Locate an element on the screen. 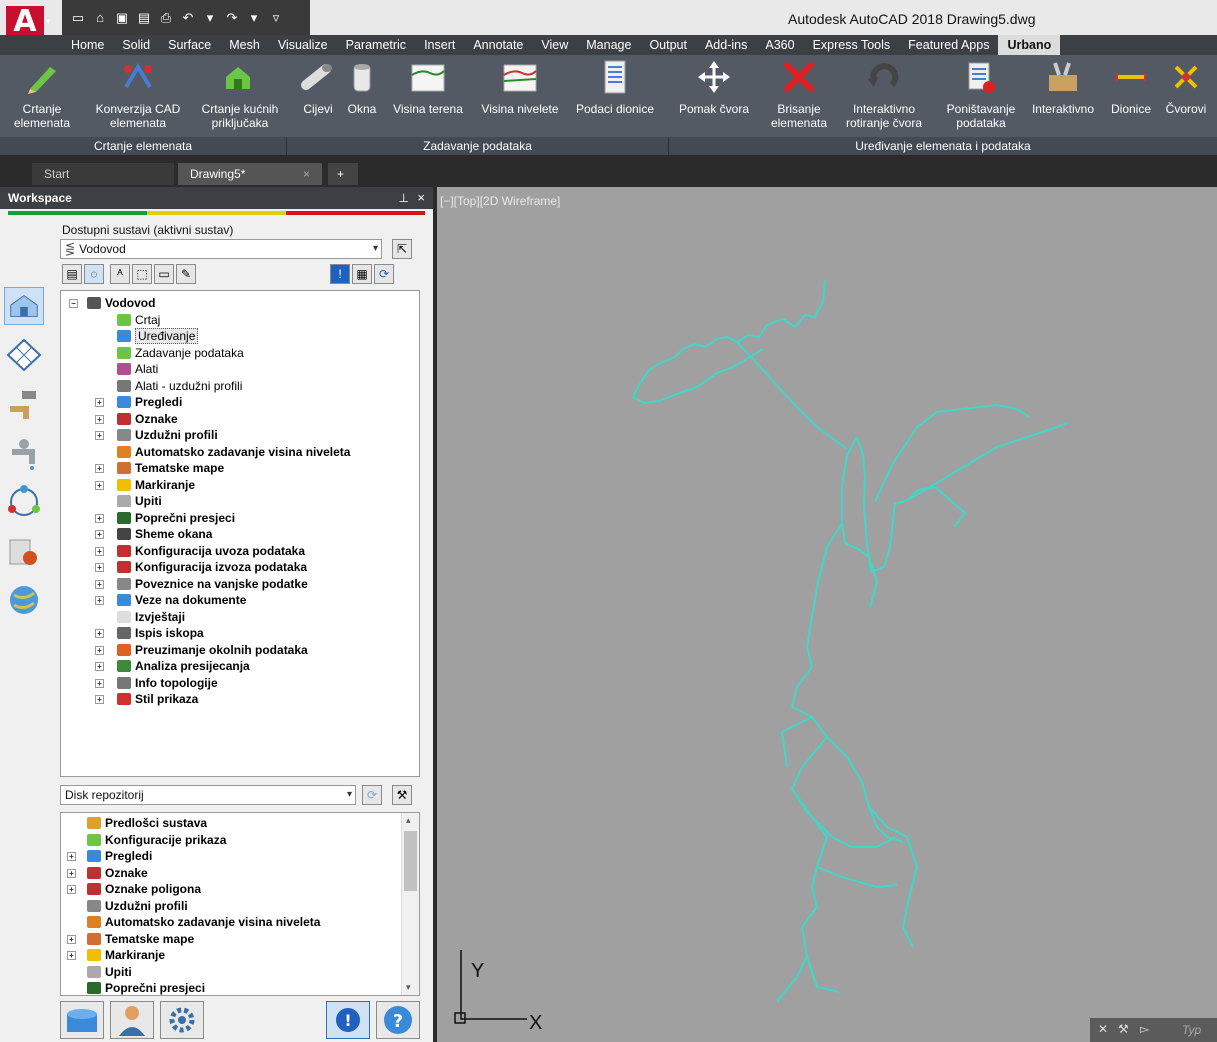 This screenshot has width=1217, height=1042. tree-item: + Tematske mape is located at coordinates (130, 939).